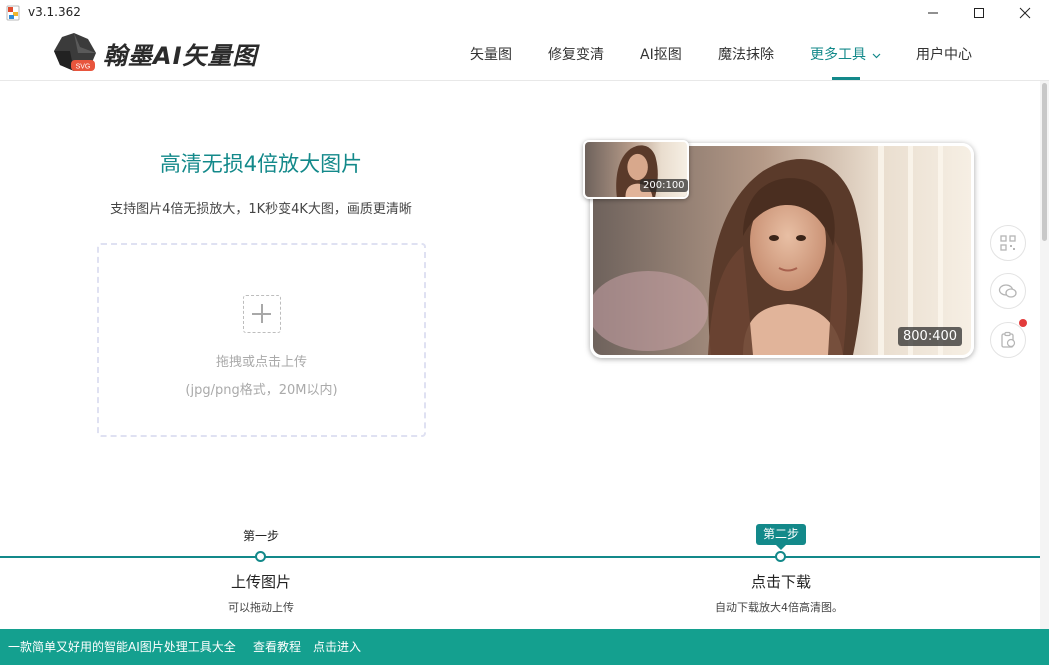  I want to click on brand-name: 翰墨AI矢量图, so click(180, 56).